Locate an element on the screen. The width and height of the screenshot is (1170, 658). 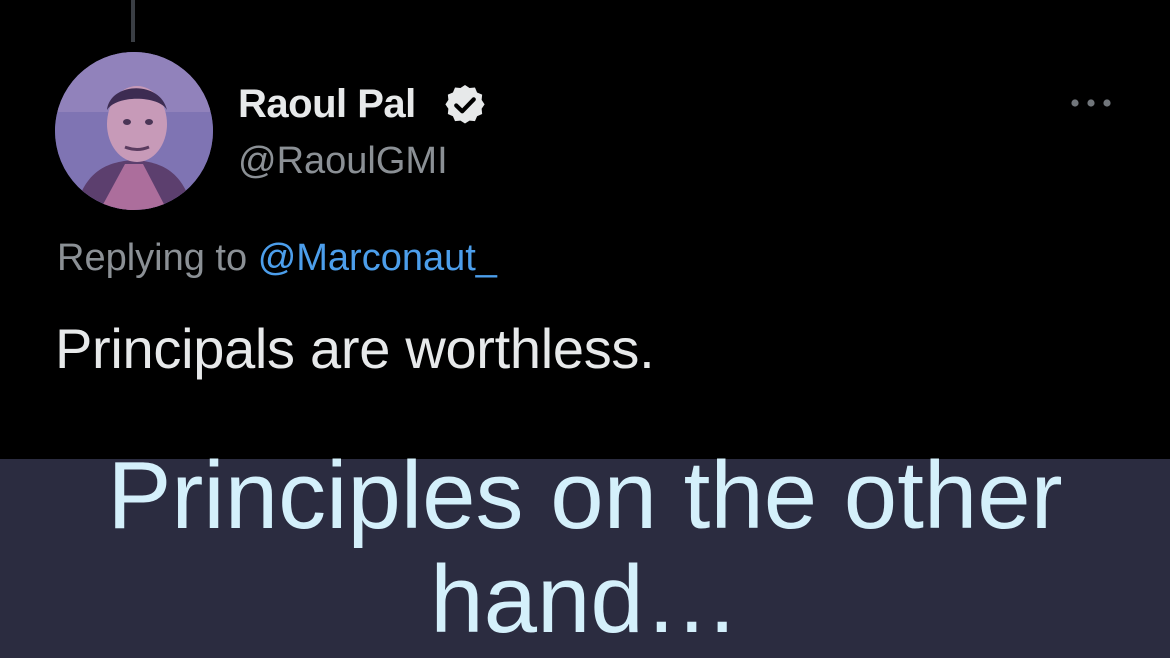
replying-to-line: Replying to @Marconaut_ is located at coordinates (277, 258).